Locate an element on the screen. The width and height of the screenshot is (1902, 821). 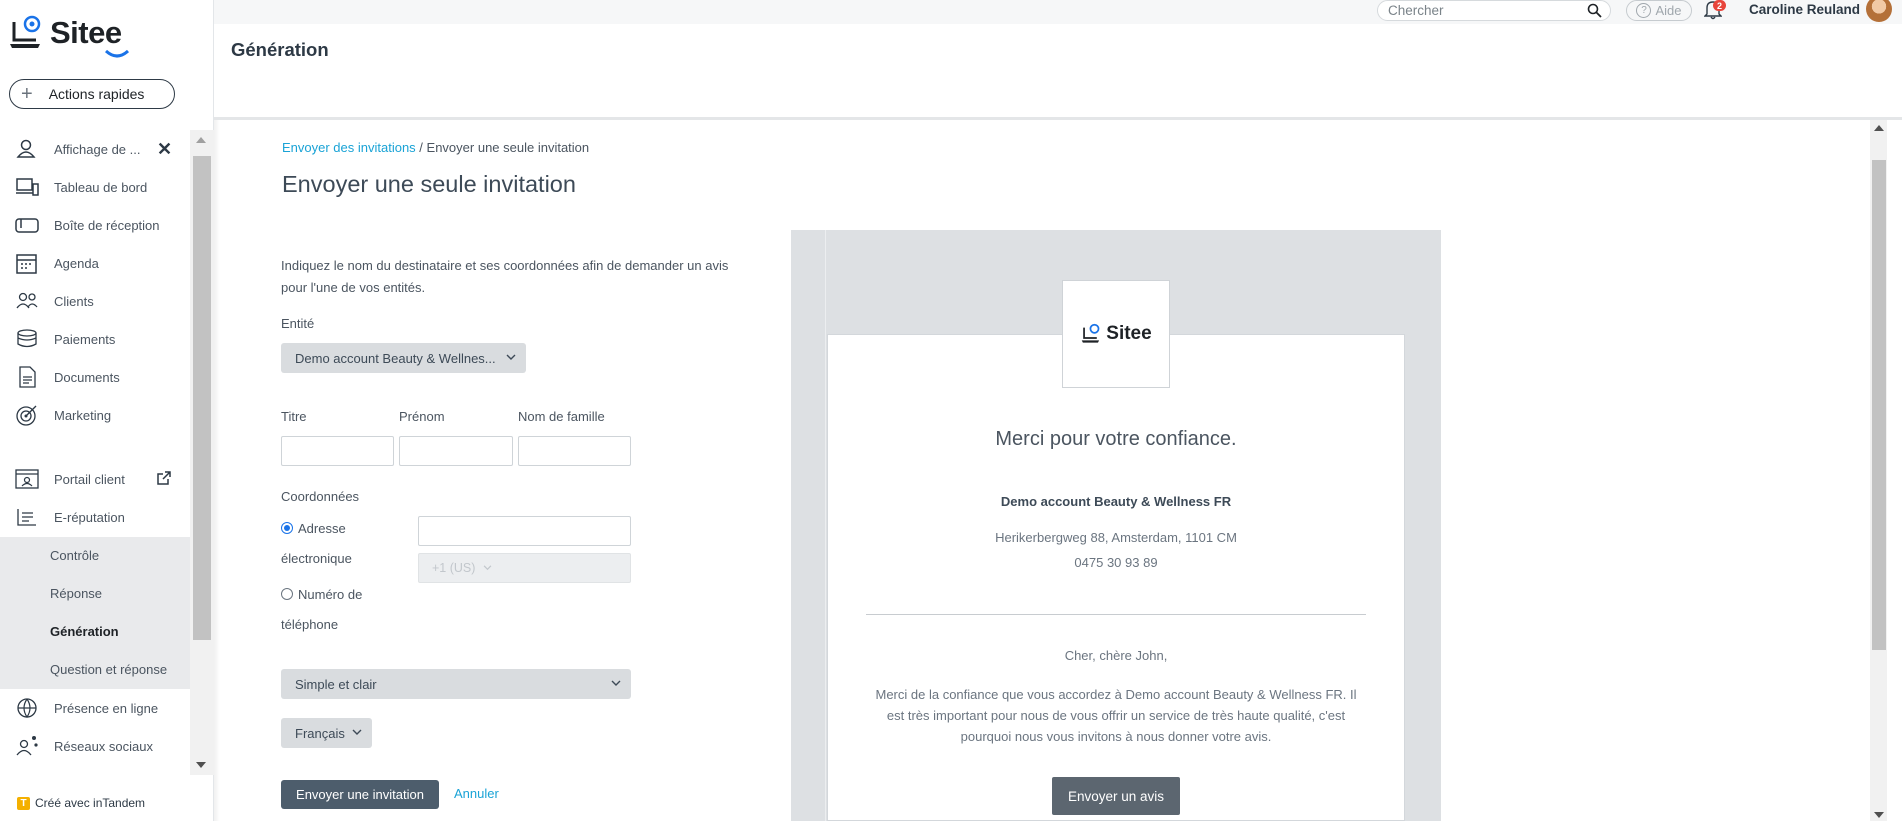
last-name-input is located at coordinates (574, 451).